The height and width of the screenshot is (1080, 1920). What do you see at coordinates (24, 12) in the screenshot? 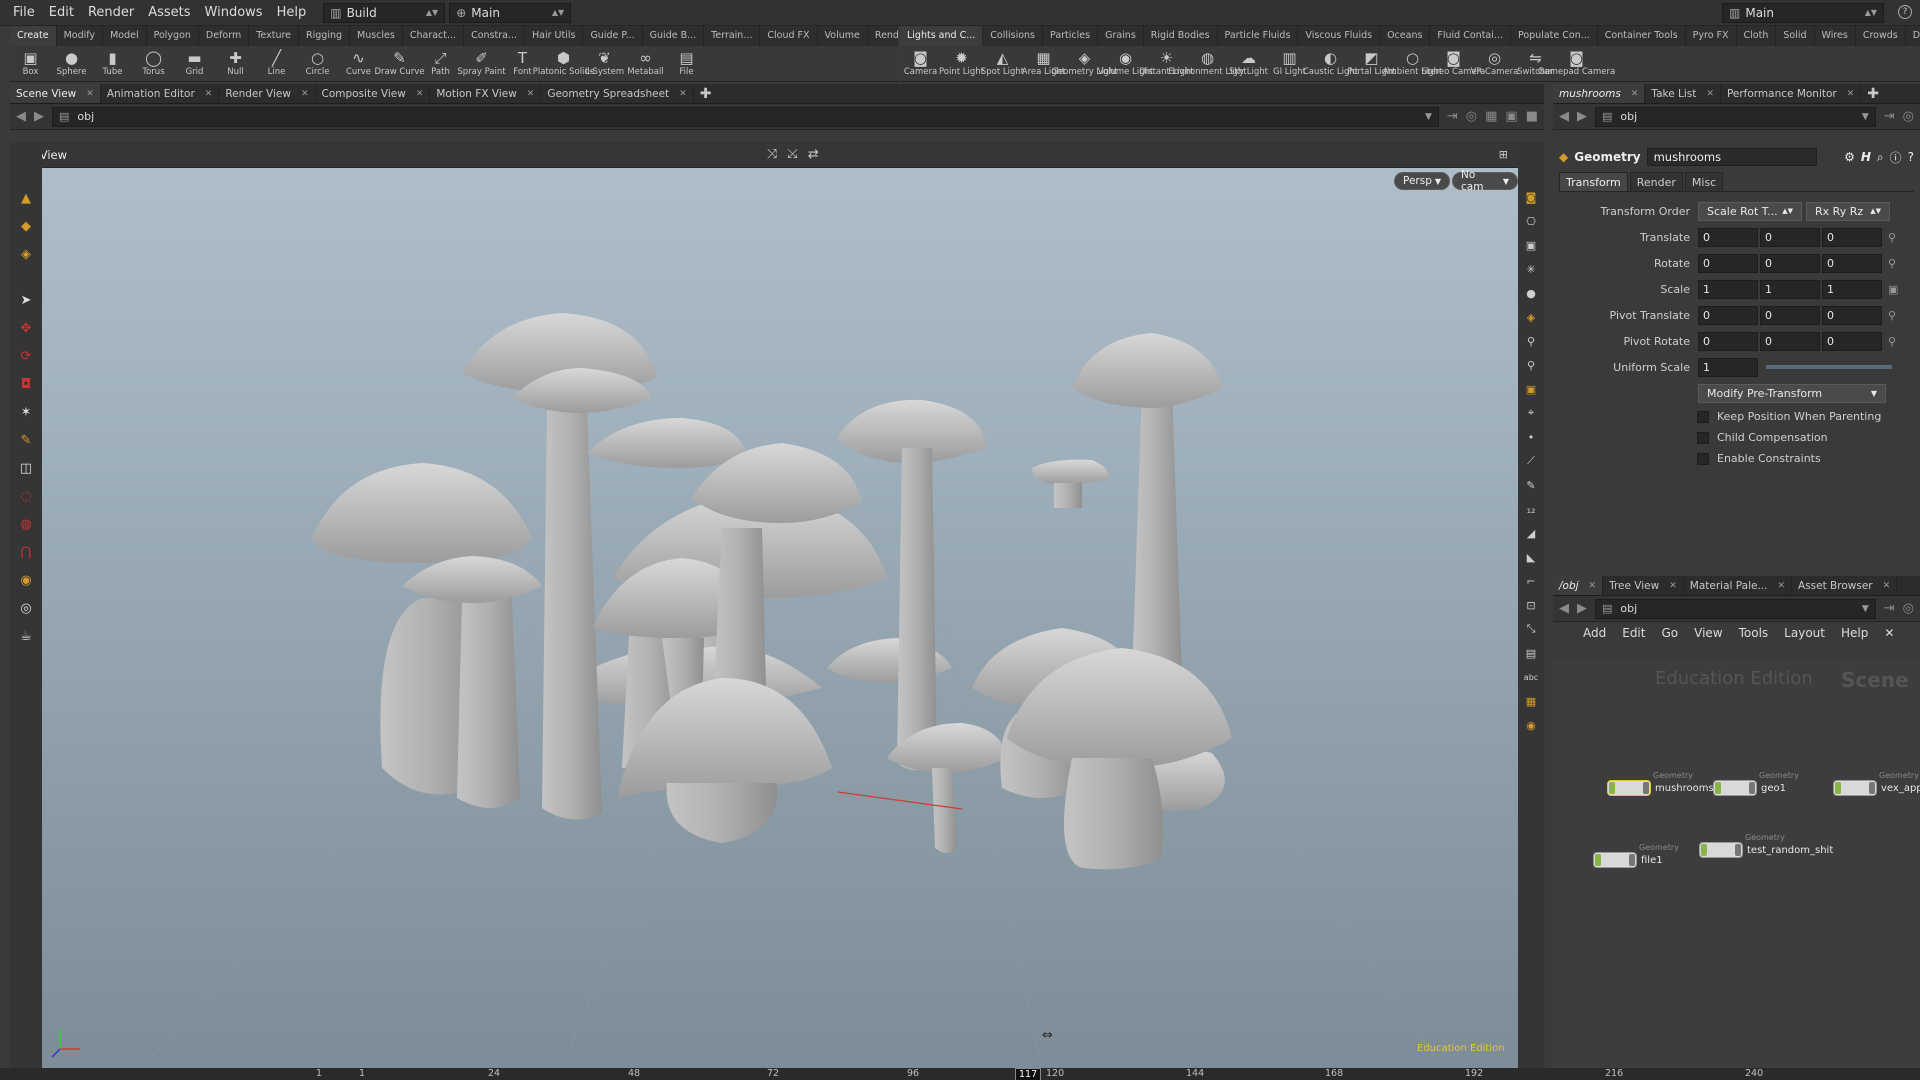
I see `menu-file: File` at bounding box center [24, 12].